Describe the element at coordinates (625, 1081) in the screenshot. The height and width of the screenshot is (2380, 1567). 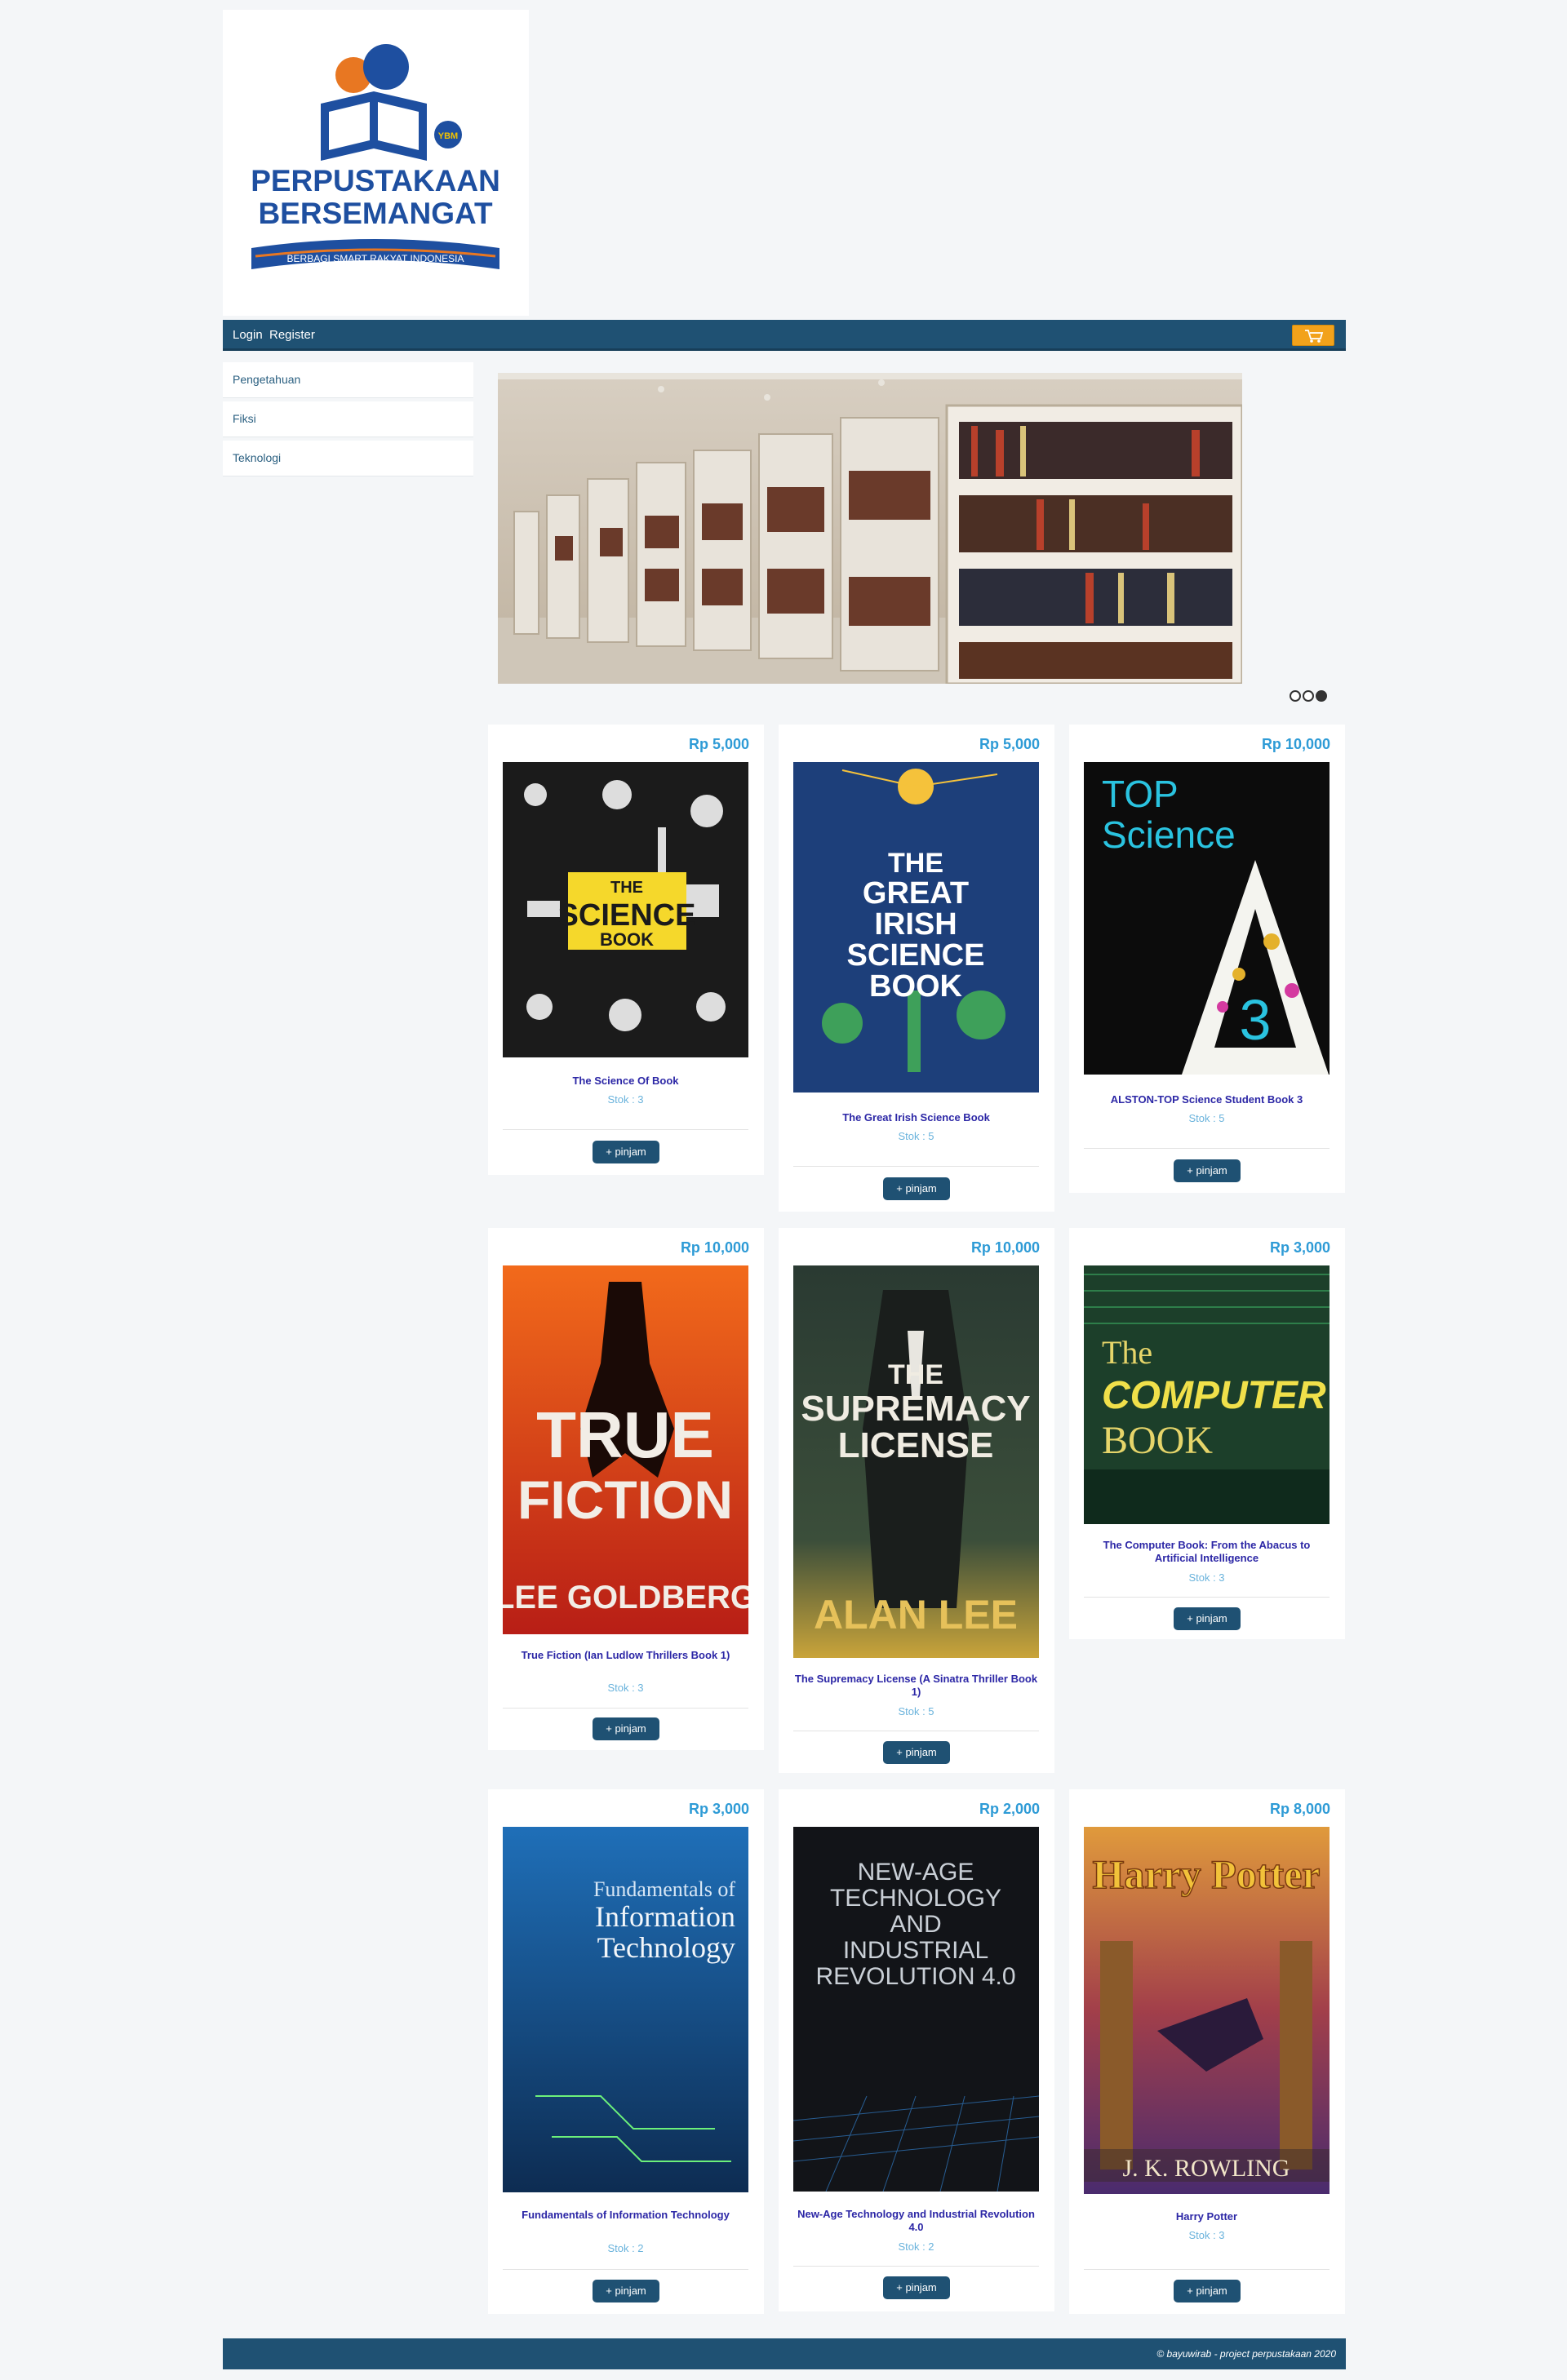
I see `product-title: The Science Of Book` at that location.